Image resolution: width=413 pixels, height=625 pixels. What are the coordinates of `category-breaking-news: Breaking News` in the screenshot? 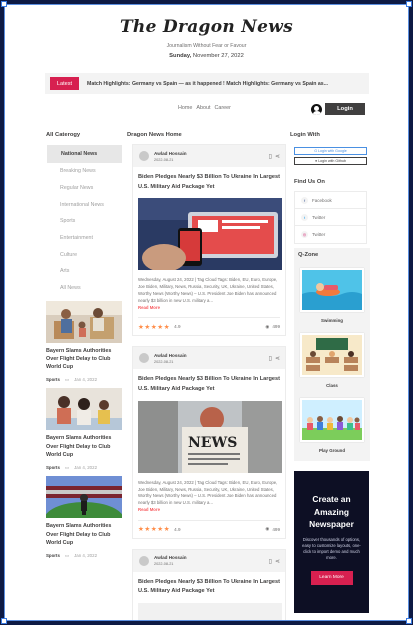 It's located at (86, 171).